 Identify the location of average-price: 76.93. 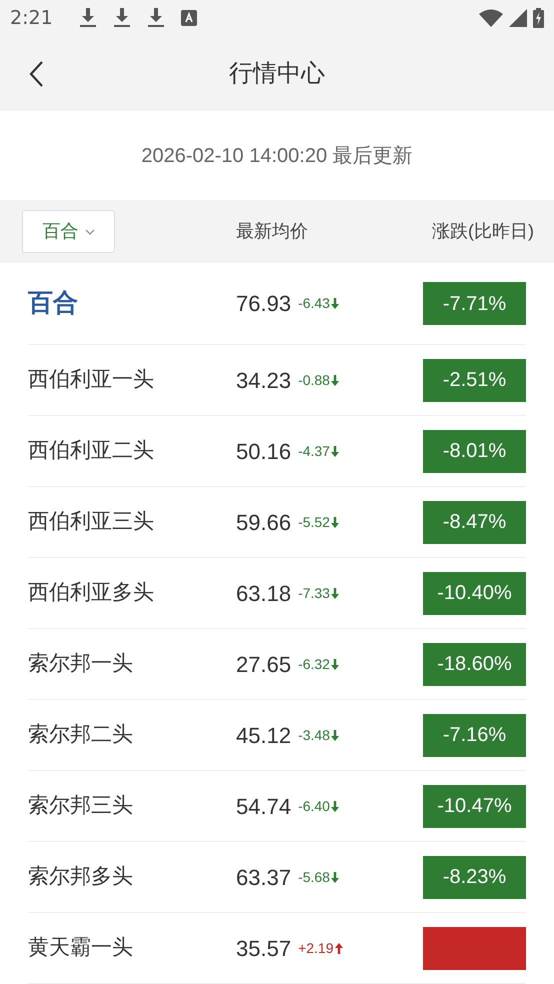
(264, 304).